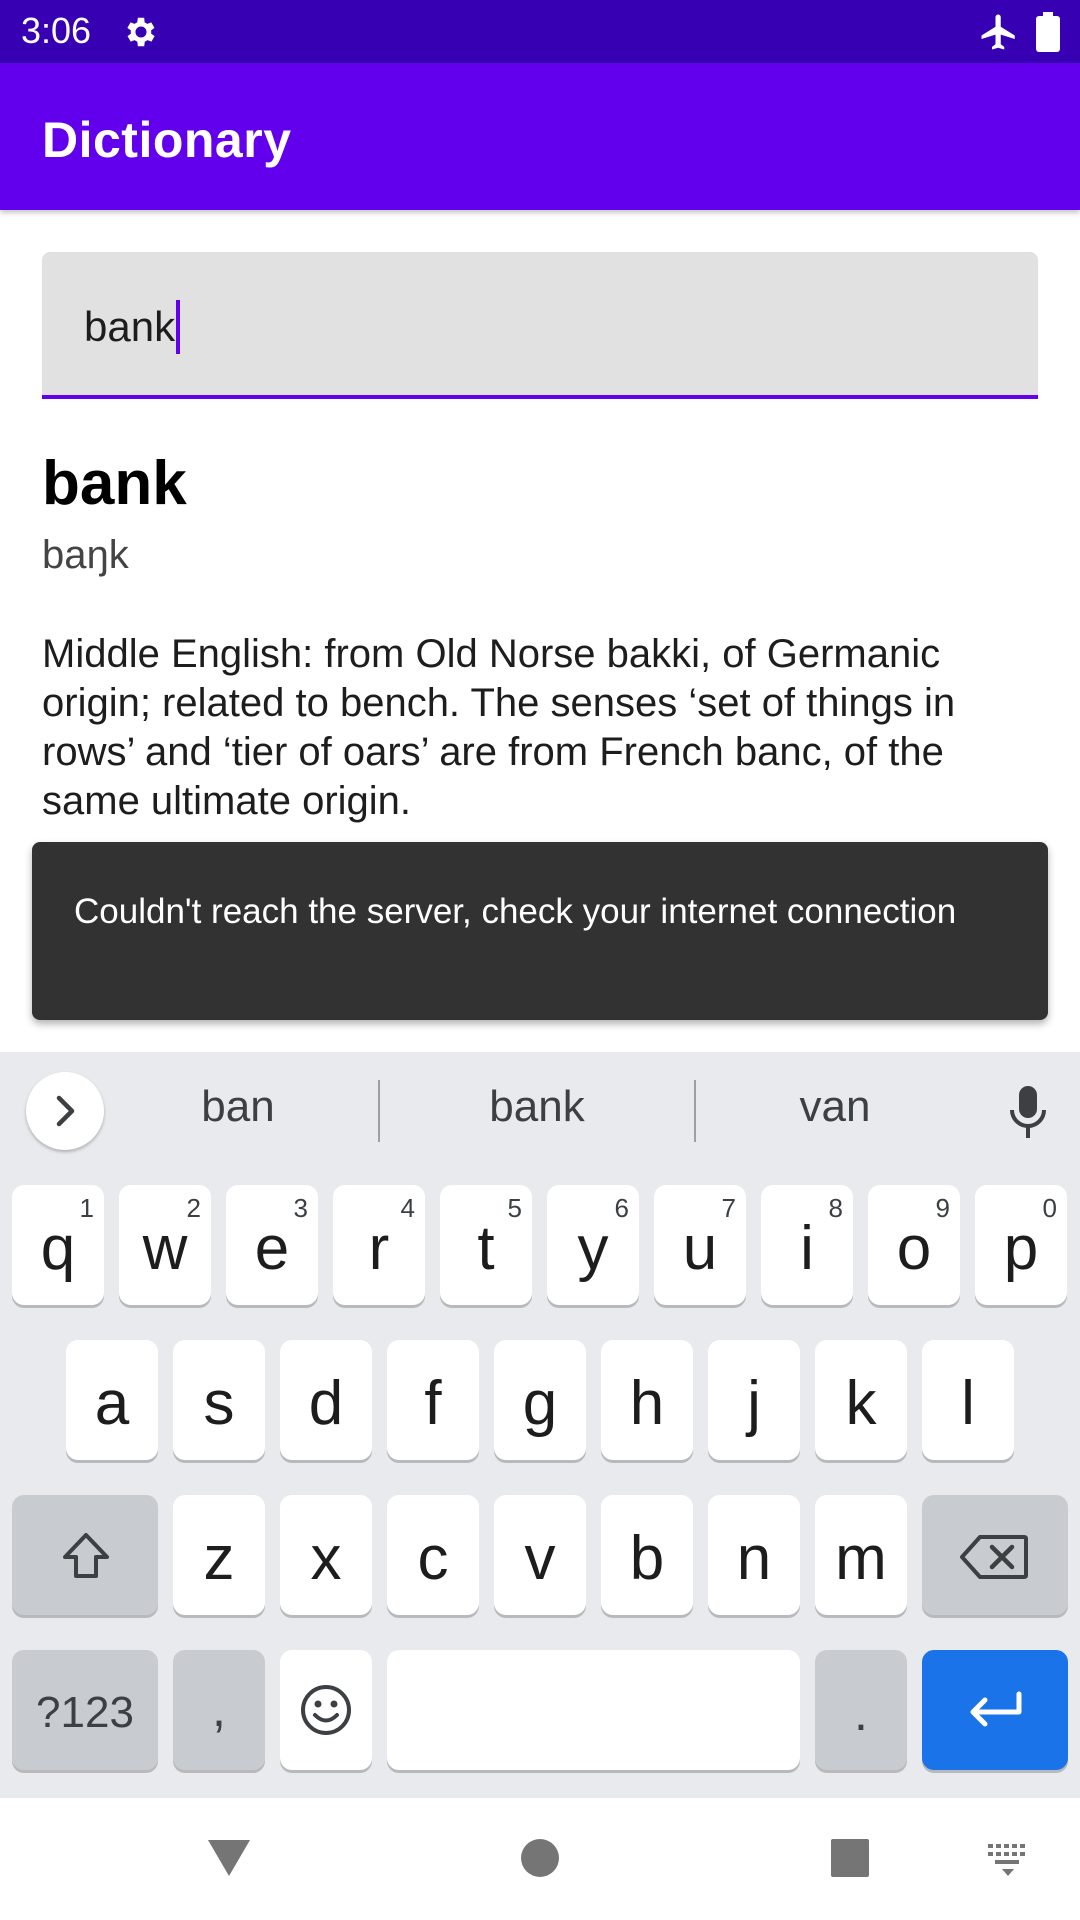 The width and height of the screenshot is (1080, 1920). Describe the element at coordinates (1028, 1112) in the screenshot. I see `microphone-icon` at that location.